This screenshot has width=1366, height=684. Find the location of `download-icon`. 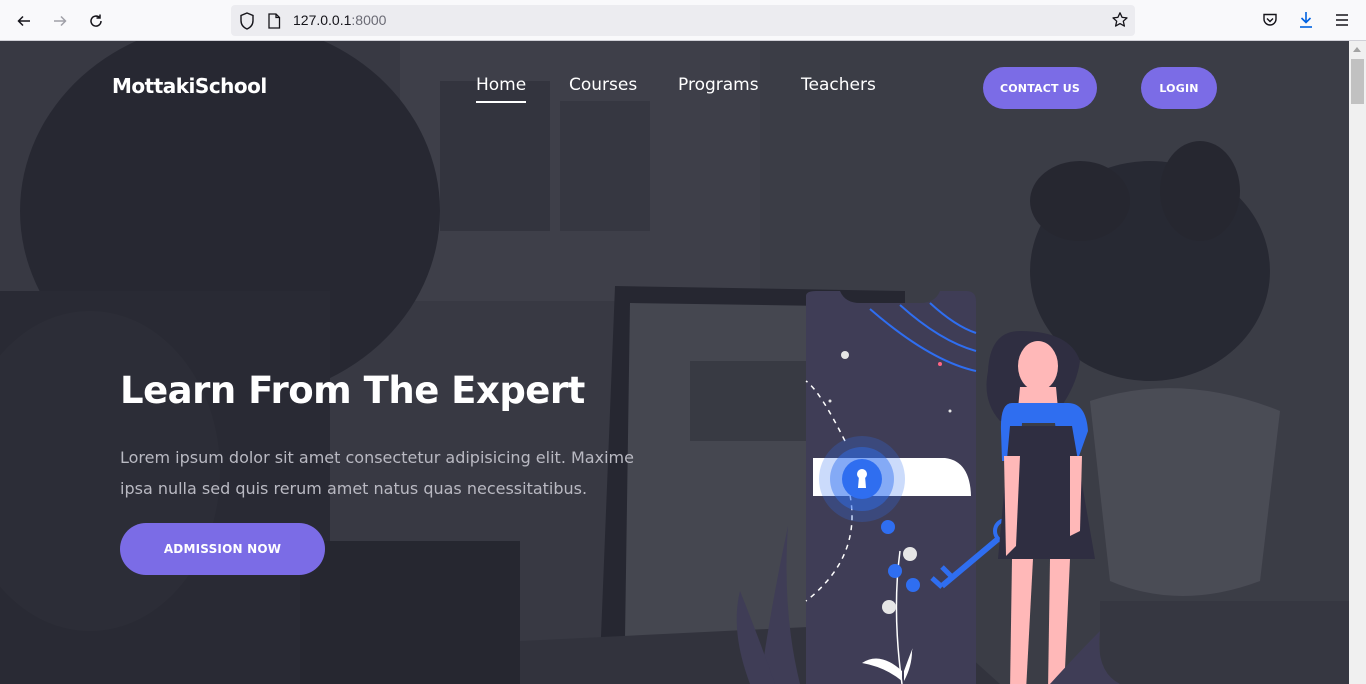

download-icon is located at coordinates (1306, 20).